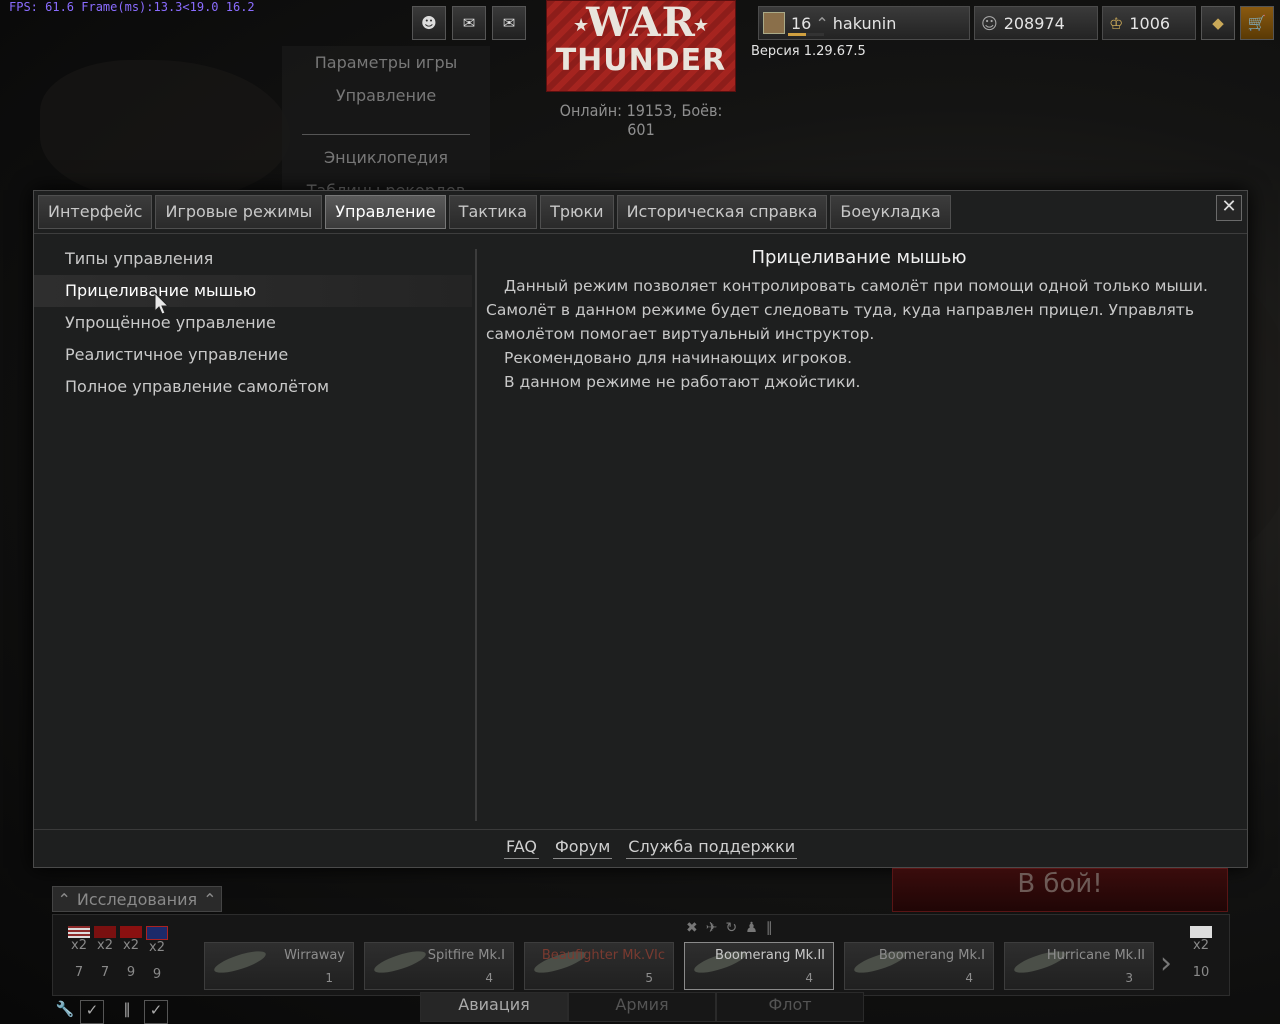 Image resolution: width=1280 pixels, height=1024 pixels. I want to click on player-rank: 16, so click(801, 23).